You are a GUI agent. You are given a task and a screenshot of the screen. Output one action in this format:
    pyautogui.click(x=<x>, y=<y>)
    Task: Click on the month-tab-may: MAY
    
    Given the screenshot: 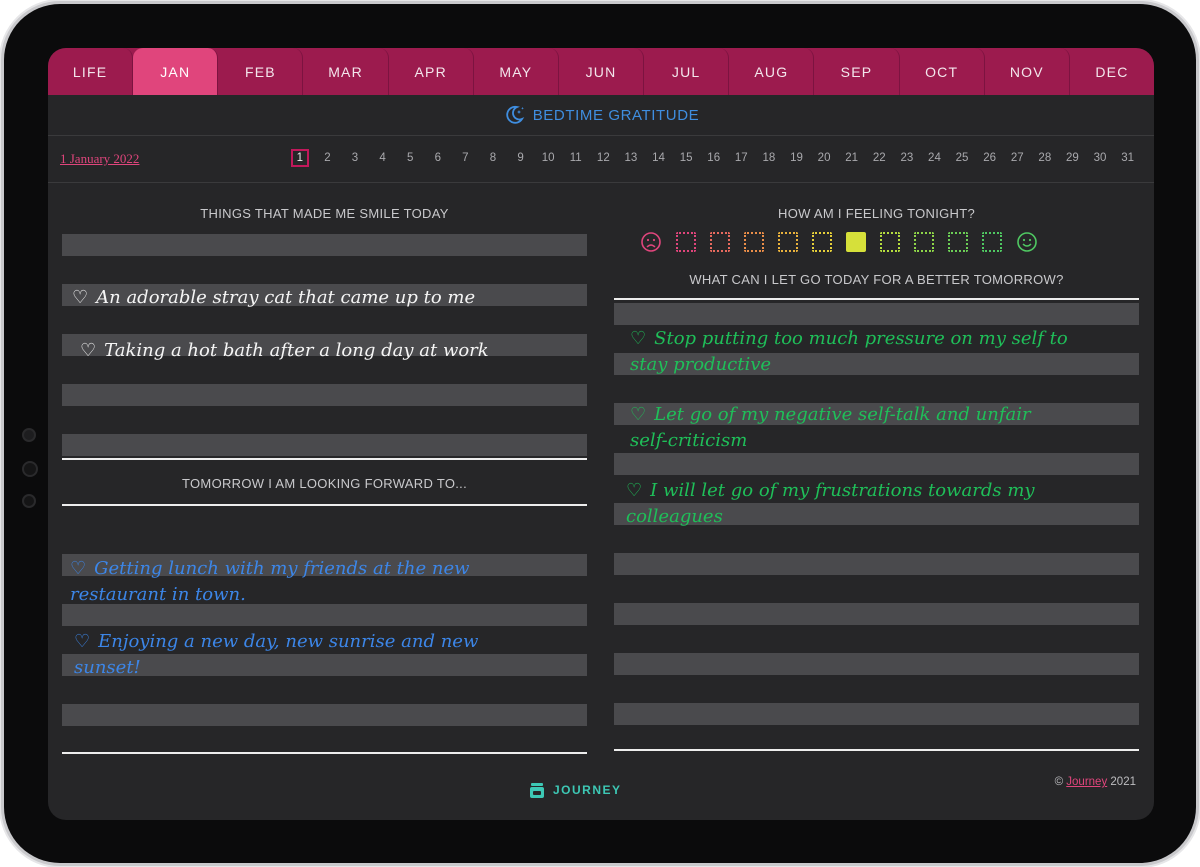 What is the action you would take?
    pyautogui.click(x=516, y=71)
    